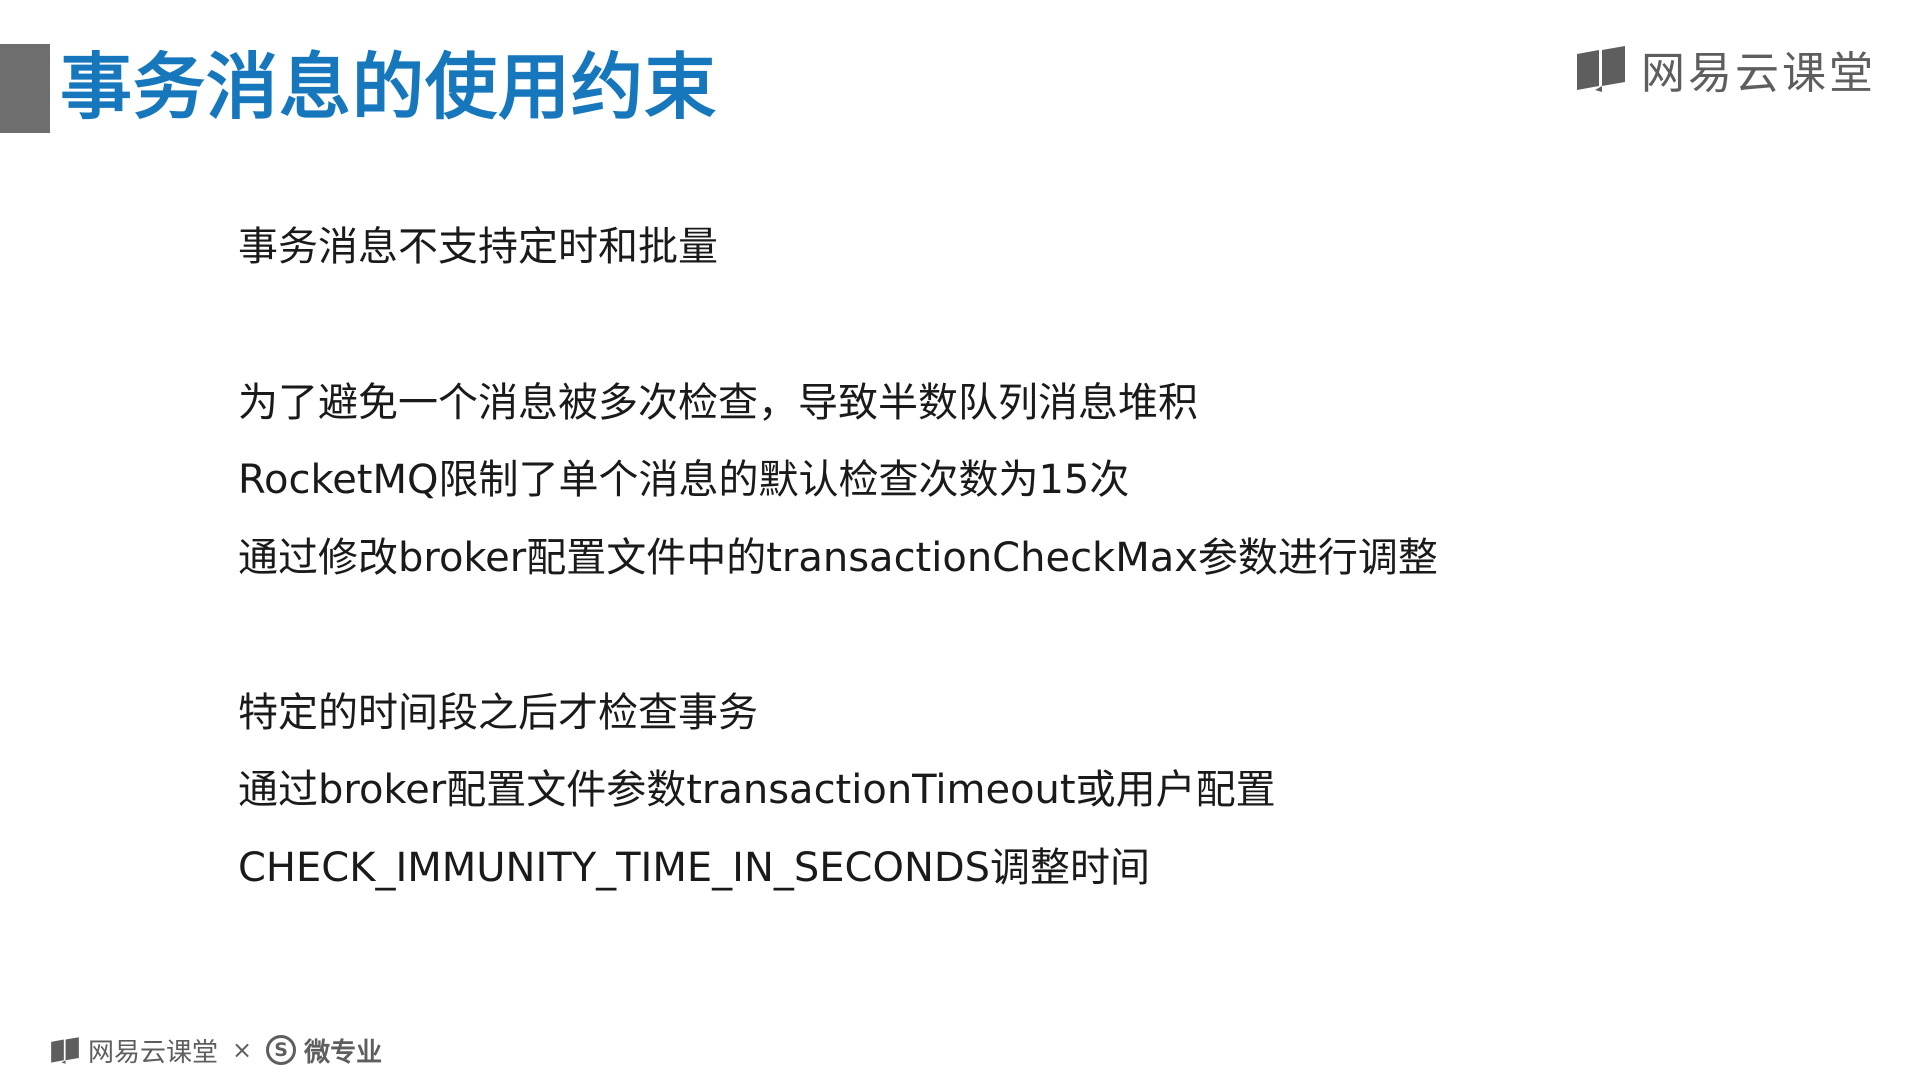 The image size is (1906, 1073). What do you see at coordinates (498, 713) in the screenshot?
I see `content-line-5: 特定的时间段之后才检查事务` at bounding box center [498, 713].